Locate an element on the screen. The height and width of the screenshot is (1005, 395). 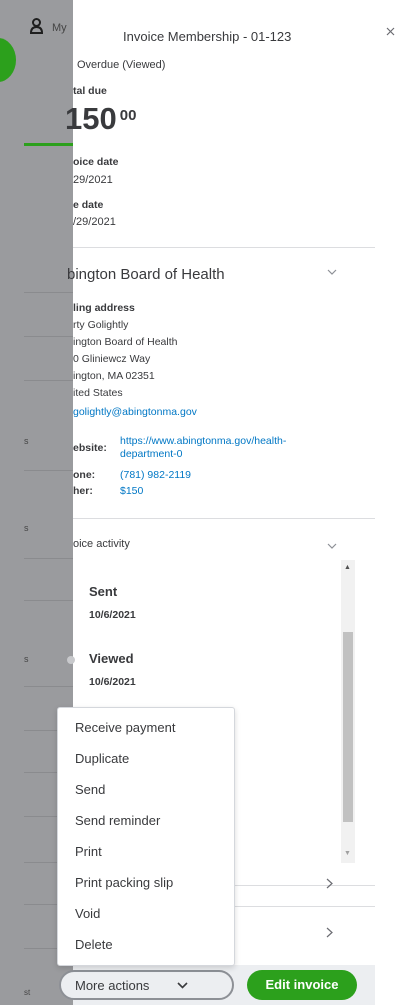
menu-item-send-reminder: Send reminder is located at coordinates (117, 820).